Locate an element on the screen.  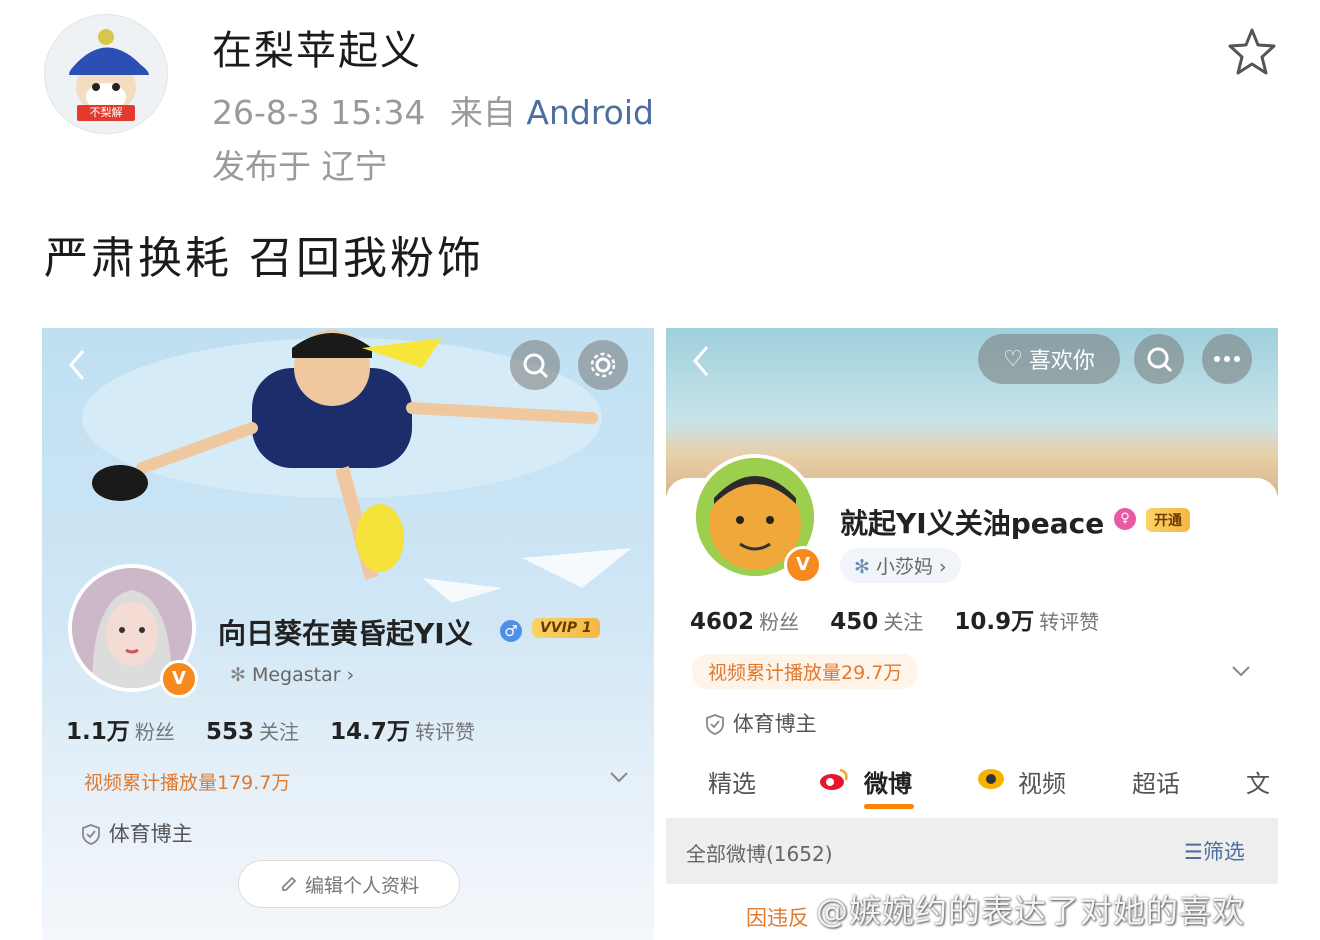
edit-profile-label: 编辑个人资料 is located at coordinates (361, 885).